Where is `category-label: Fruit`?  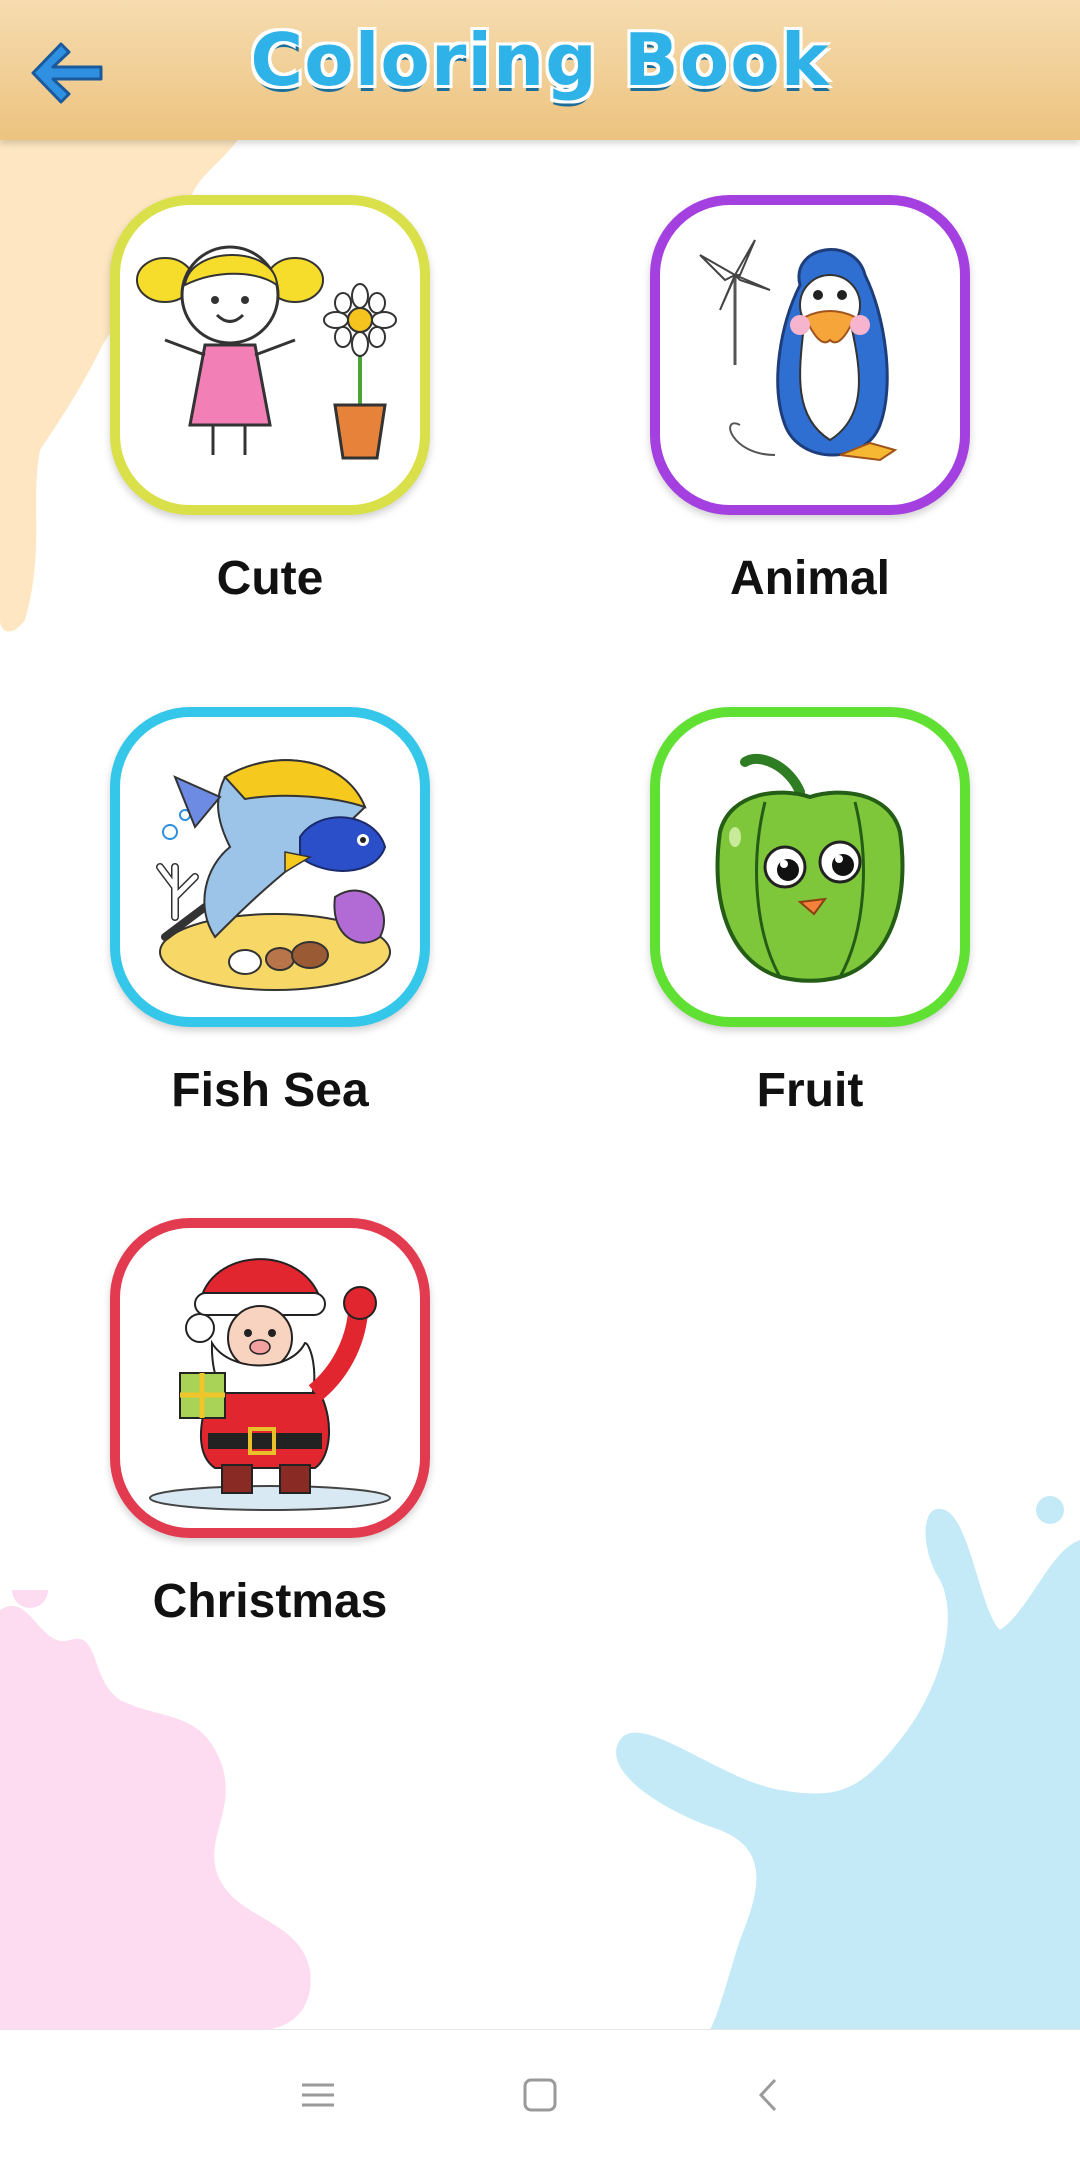 category-label: Fruit is located at coordinates (810, 1090).